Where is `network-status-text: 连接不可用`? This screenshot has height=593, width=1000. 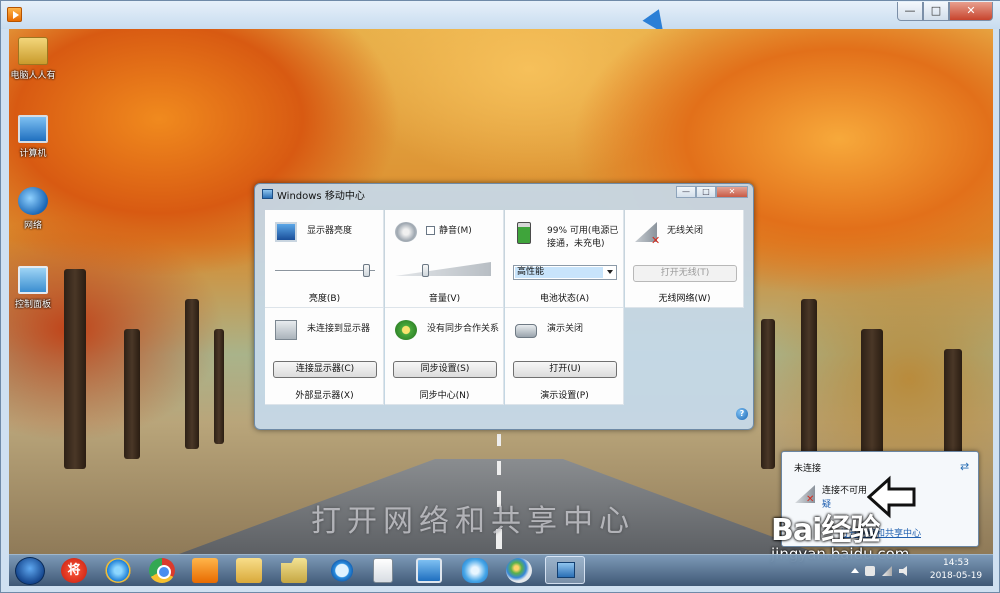
network-status-text: 连接不可用 is located at coordinates (845, 491).